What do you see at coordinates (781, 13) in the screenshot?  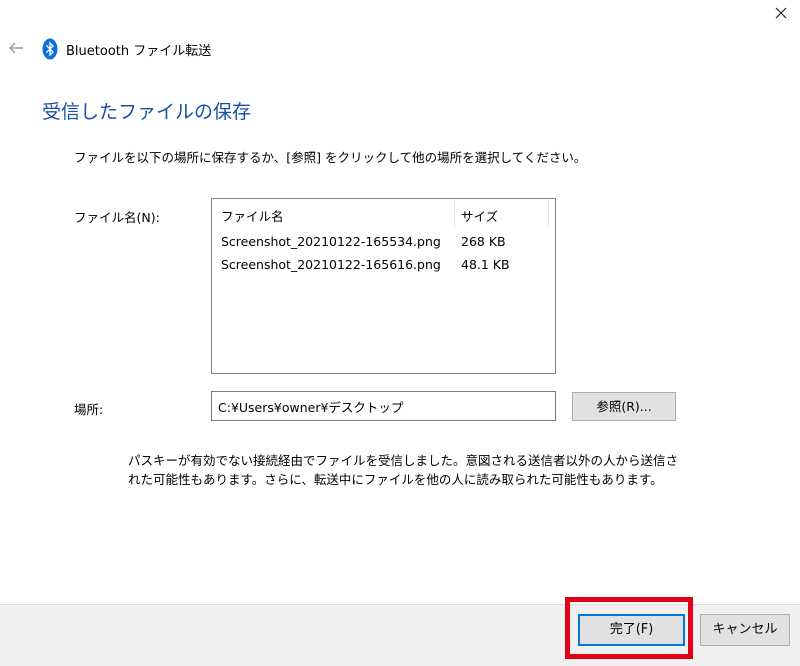 I see `close-icon` at bounding box center [781, 13].